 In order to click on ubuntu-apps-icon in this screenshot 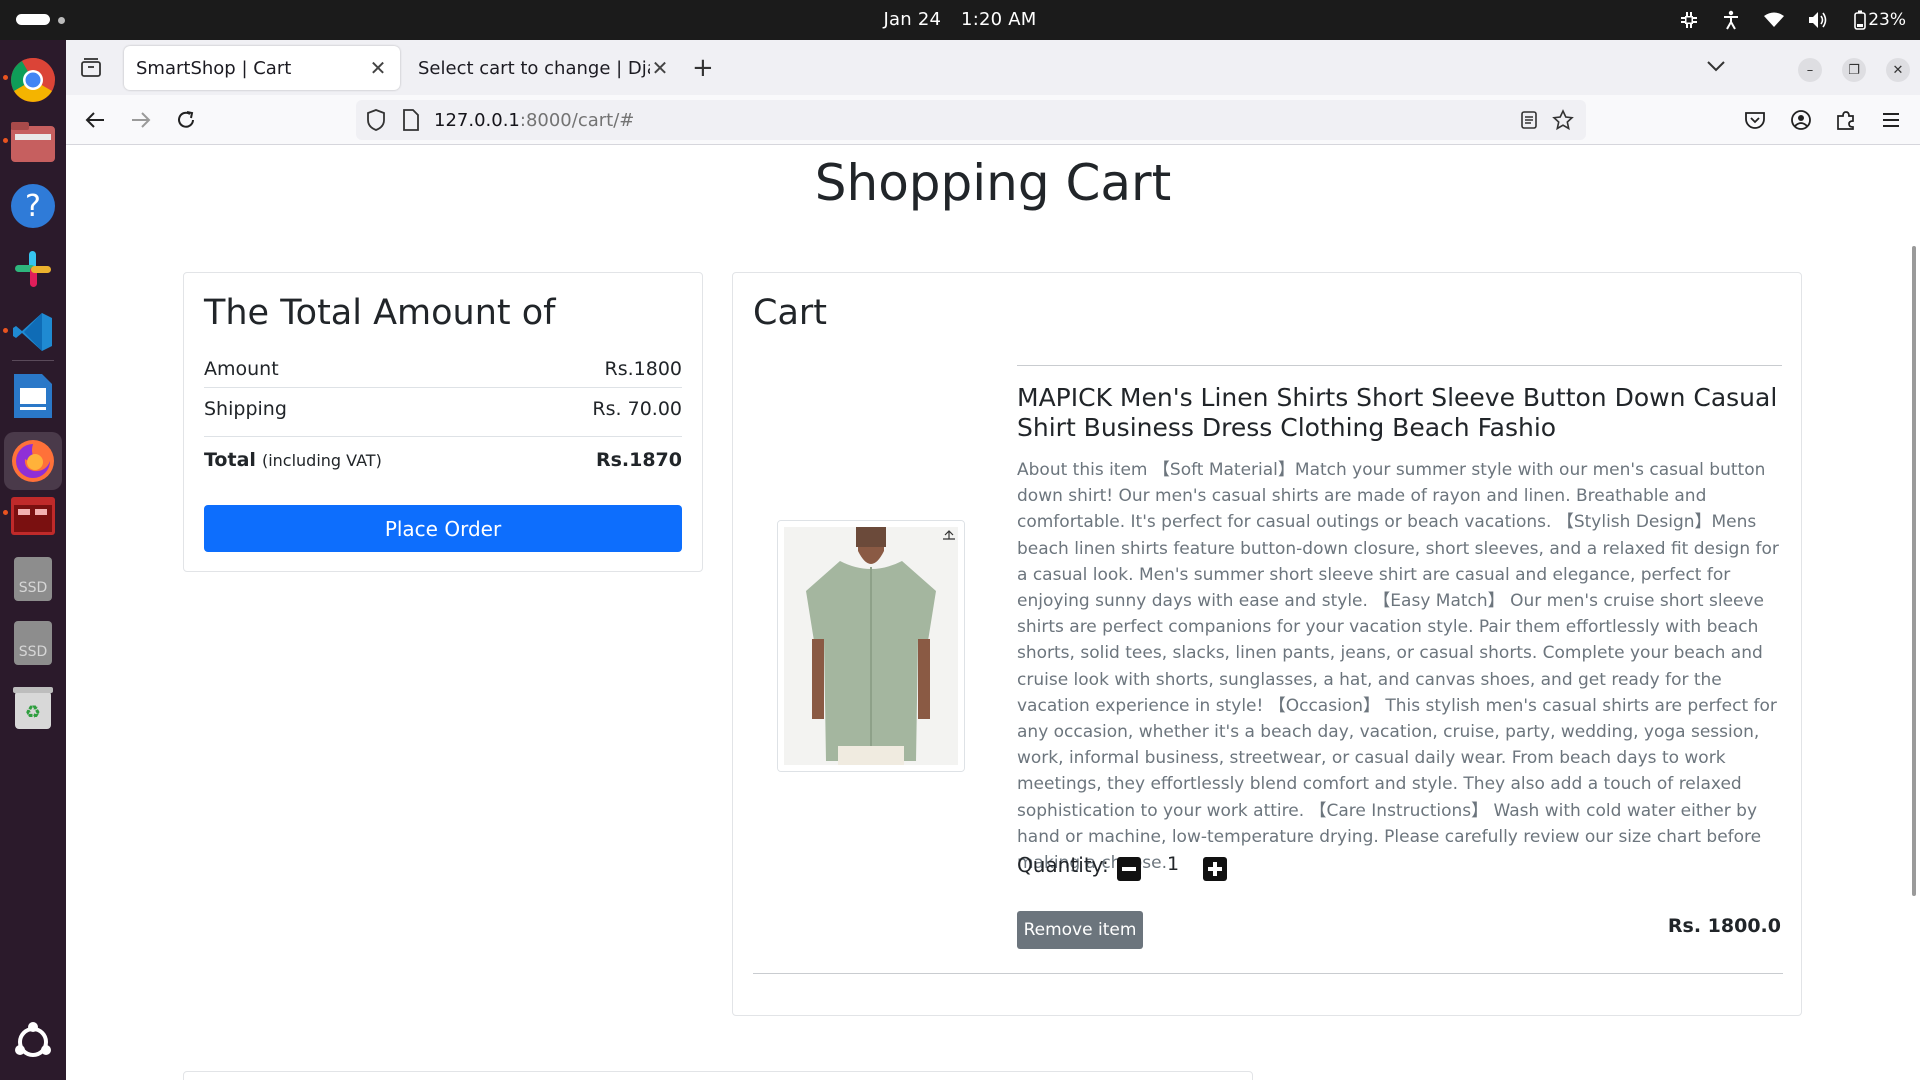, I will do `click(33, 1042)`.